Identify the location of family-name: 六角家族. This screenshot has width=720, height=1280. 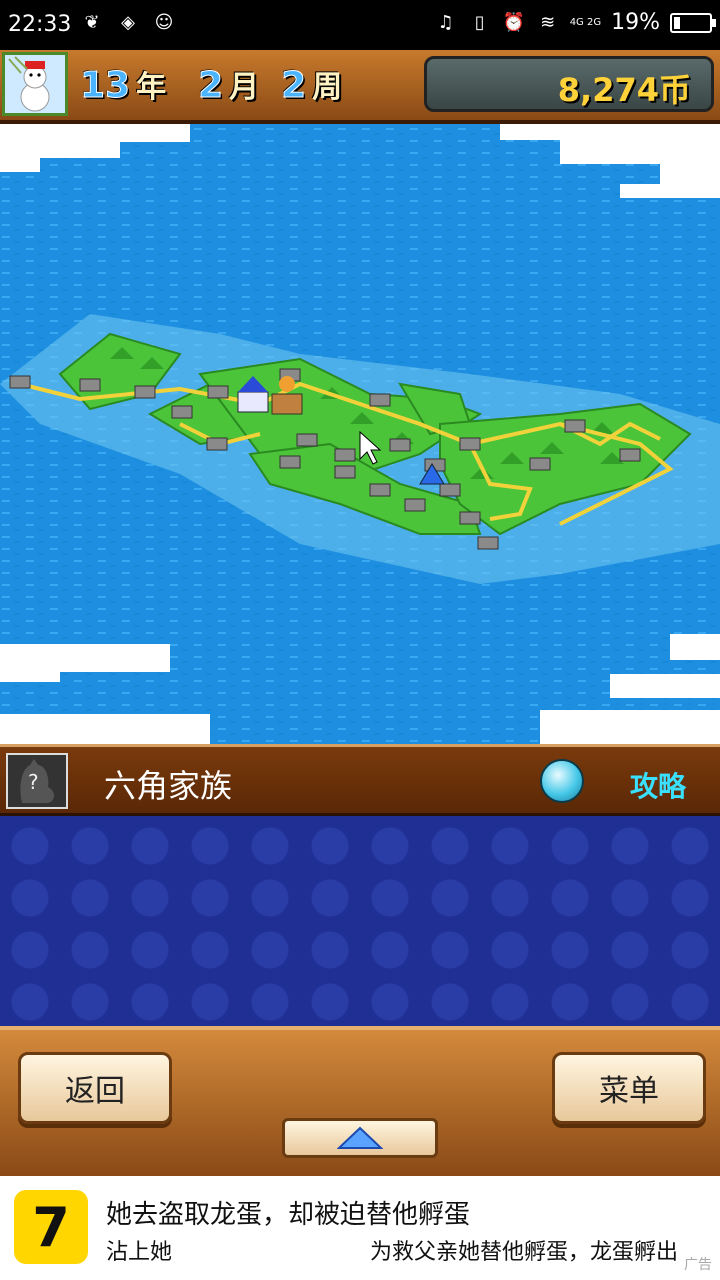
(168, 786).